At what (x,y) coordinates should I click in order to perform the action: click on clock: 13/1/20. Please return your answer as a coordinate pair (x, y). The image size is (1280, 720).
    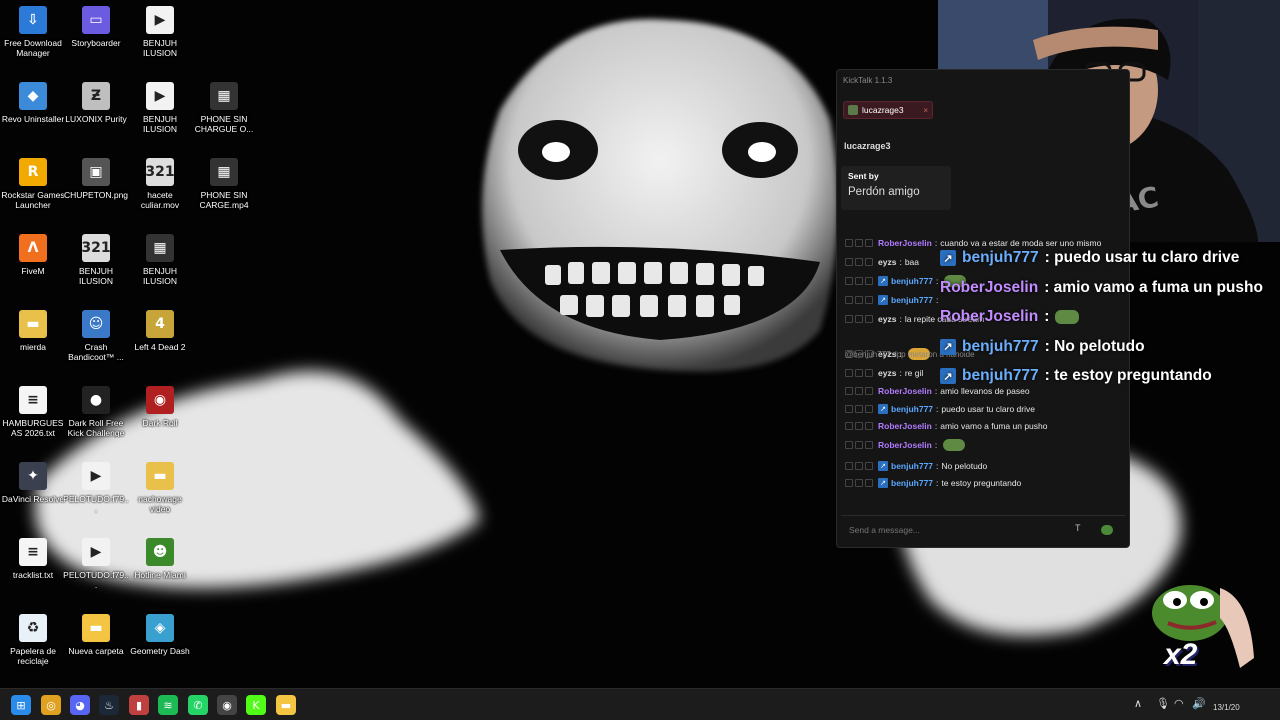
    Looking at the image, I should click on (1226, 707).